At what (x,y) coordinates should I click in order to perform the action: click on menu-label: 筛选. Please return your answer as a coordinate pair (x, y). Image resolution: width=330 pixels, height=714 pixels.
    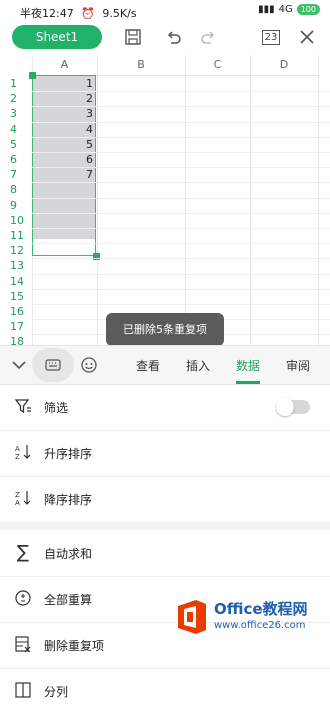
    Looking at the image, I should click on (56, 408).